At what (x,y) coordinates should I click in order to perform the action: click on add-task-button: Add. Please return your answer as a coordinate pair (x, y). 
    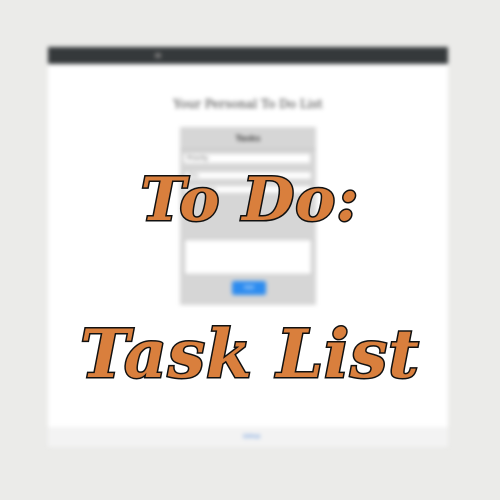
    Looking at the image, I should click on (249, 288).